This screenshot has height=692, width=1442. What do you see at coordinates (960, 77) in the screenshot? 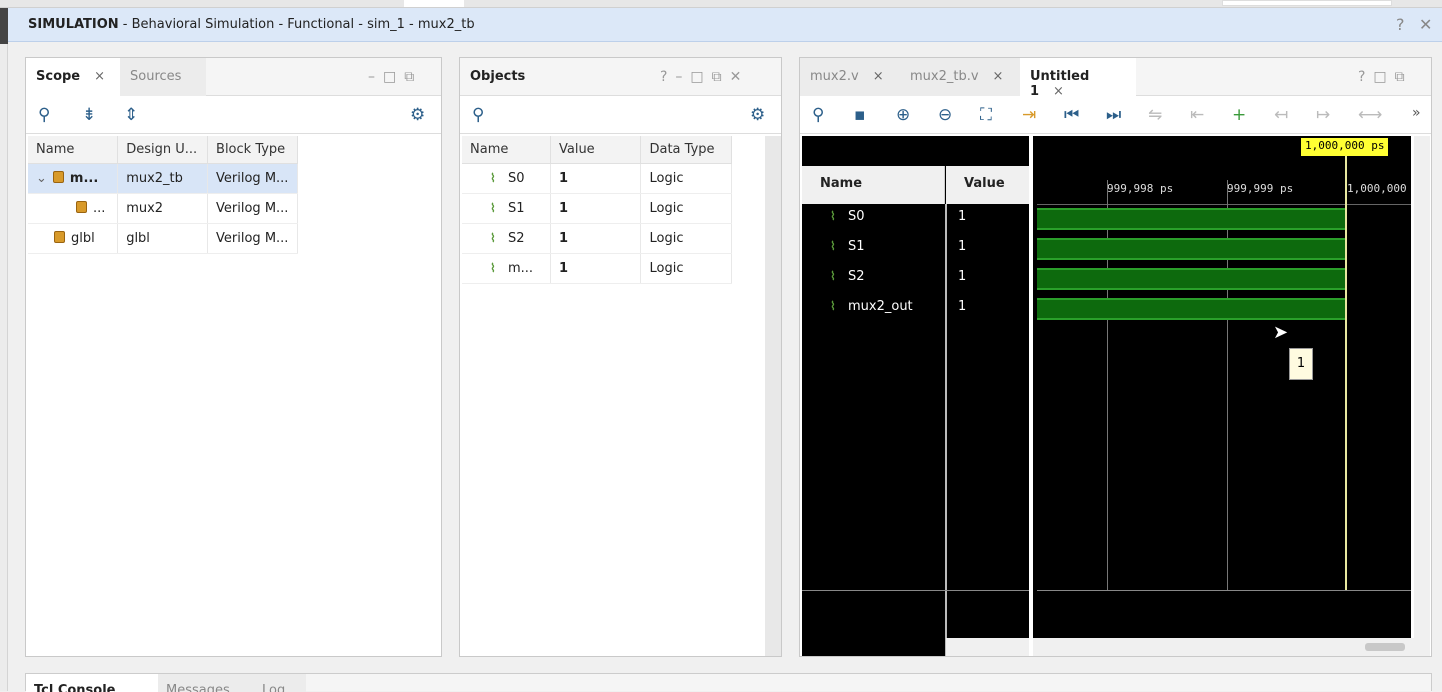
I see `tab-mux2-tb-v: mux2_tb.v ×` at bounding box center [960, 77].